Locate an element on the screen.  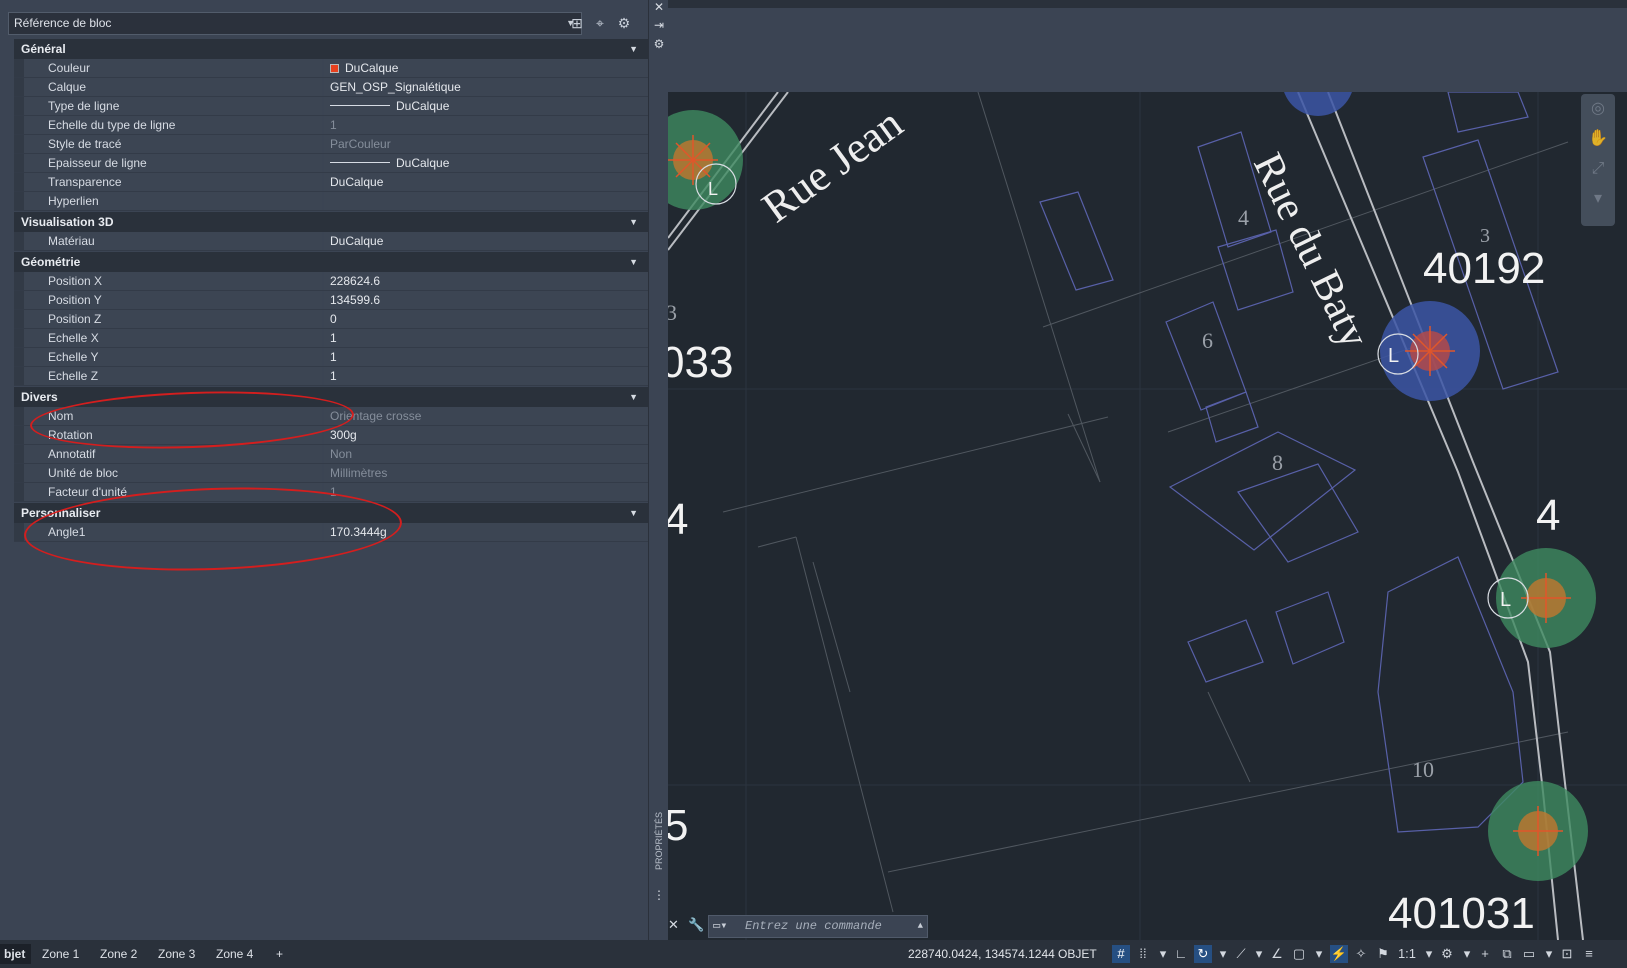
property-row: Couleur DuCalque is located at coordinates (331, 68).